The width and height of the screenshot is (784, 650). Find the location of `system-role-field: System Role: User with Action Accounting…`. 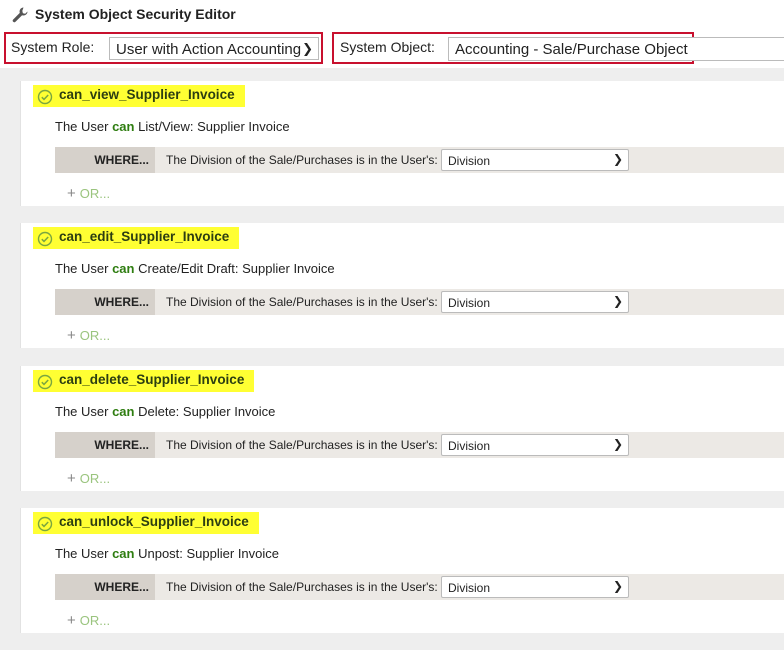

system-role-field: System Role: User with Action Accounting… is located at coordinates (163, 48).